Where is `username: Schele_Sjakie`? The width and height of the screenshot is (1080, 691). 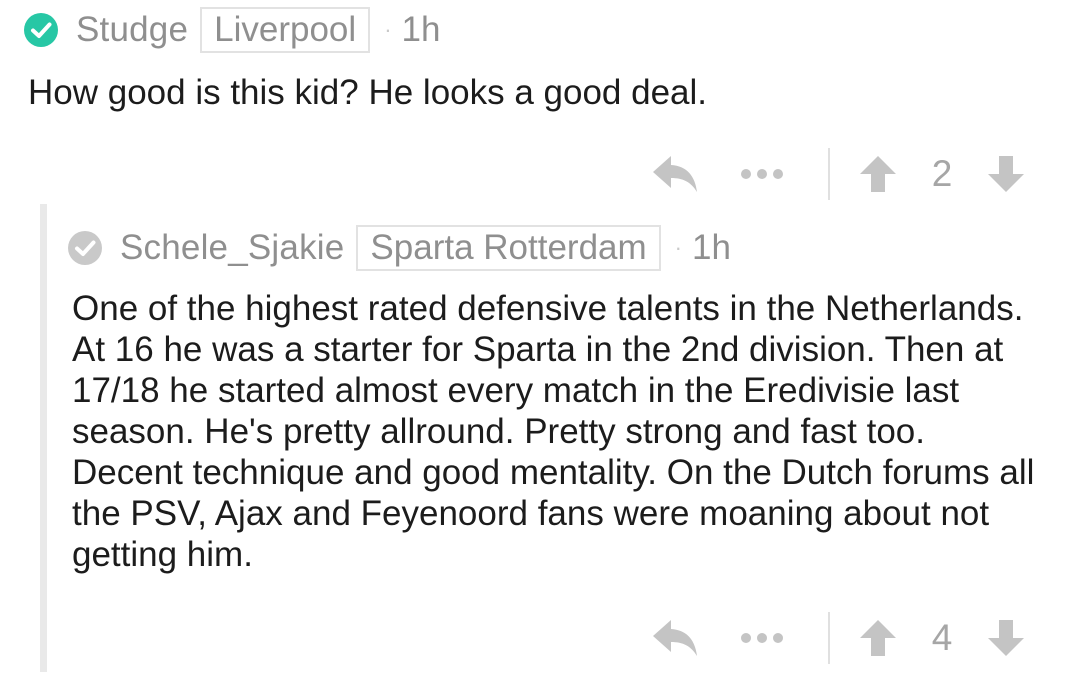
username: Schele_Sjakie is located at coordinates (232, 248).